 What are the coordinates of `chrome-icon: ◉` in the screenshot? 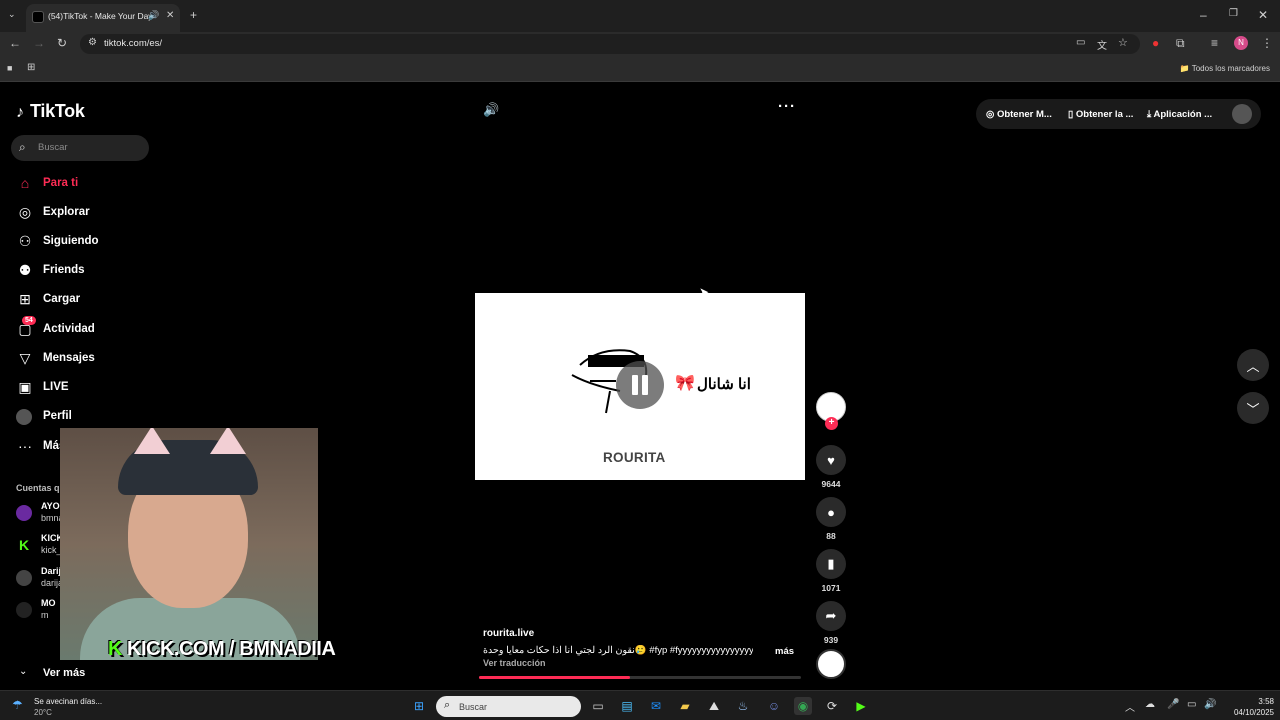 It's located at (803, 706).